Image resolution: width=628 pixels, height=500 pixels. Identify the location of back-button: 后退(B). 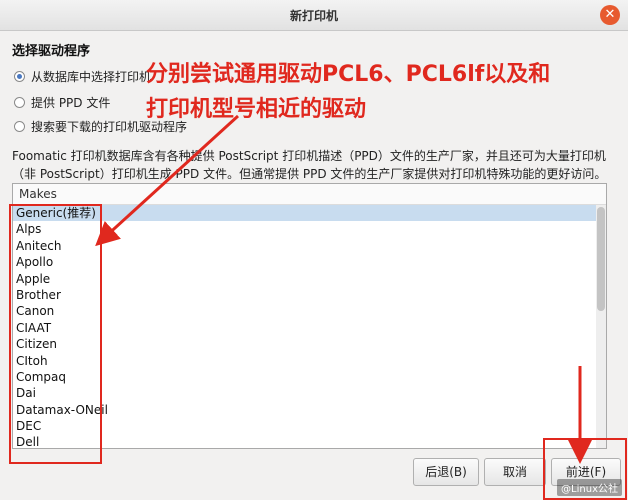
(446, 472).